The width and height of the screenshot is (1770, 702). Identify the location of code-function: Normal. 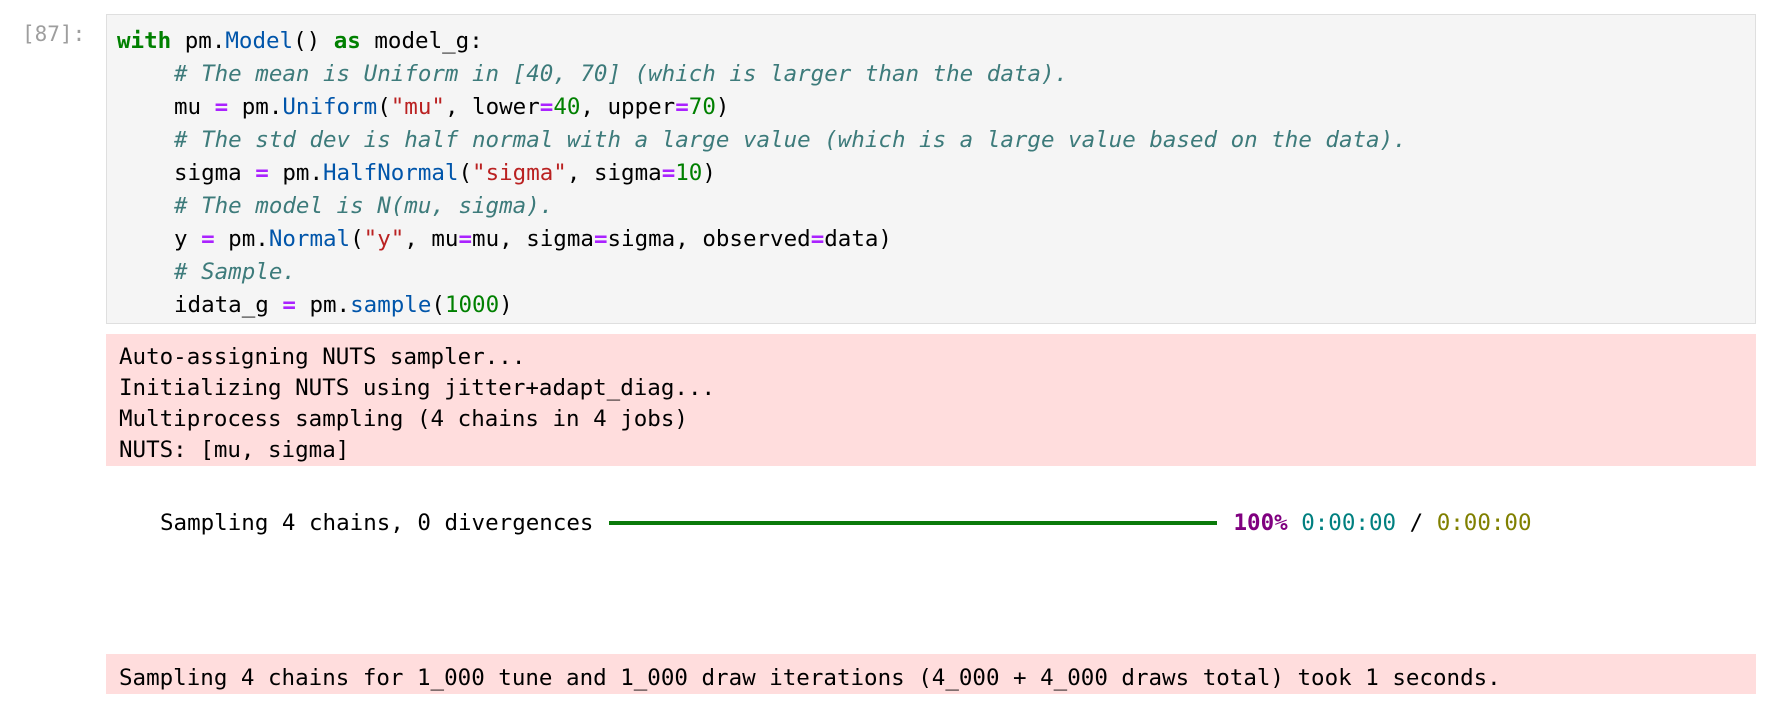
(309, 239).